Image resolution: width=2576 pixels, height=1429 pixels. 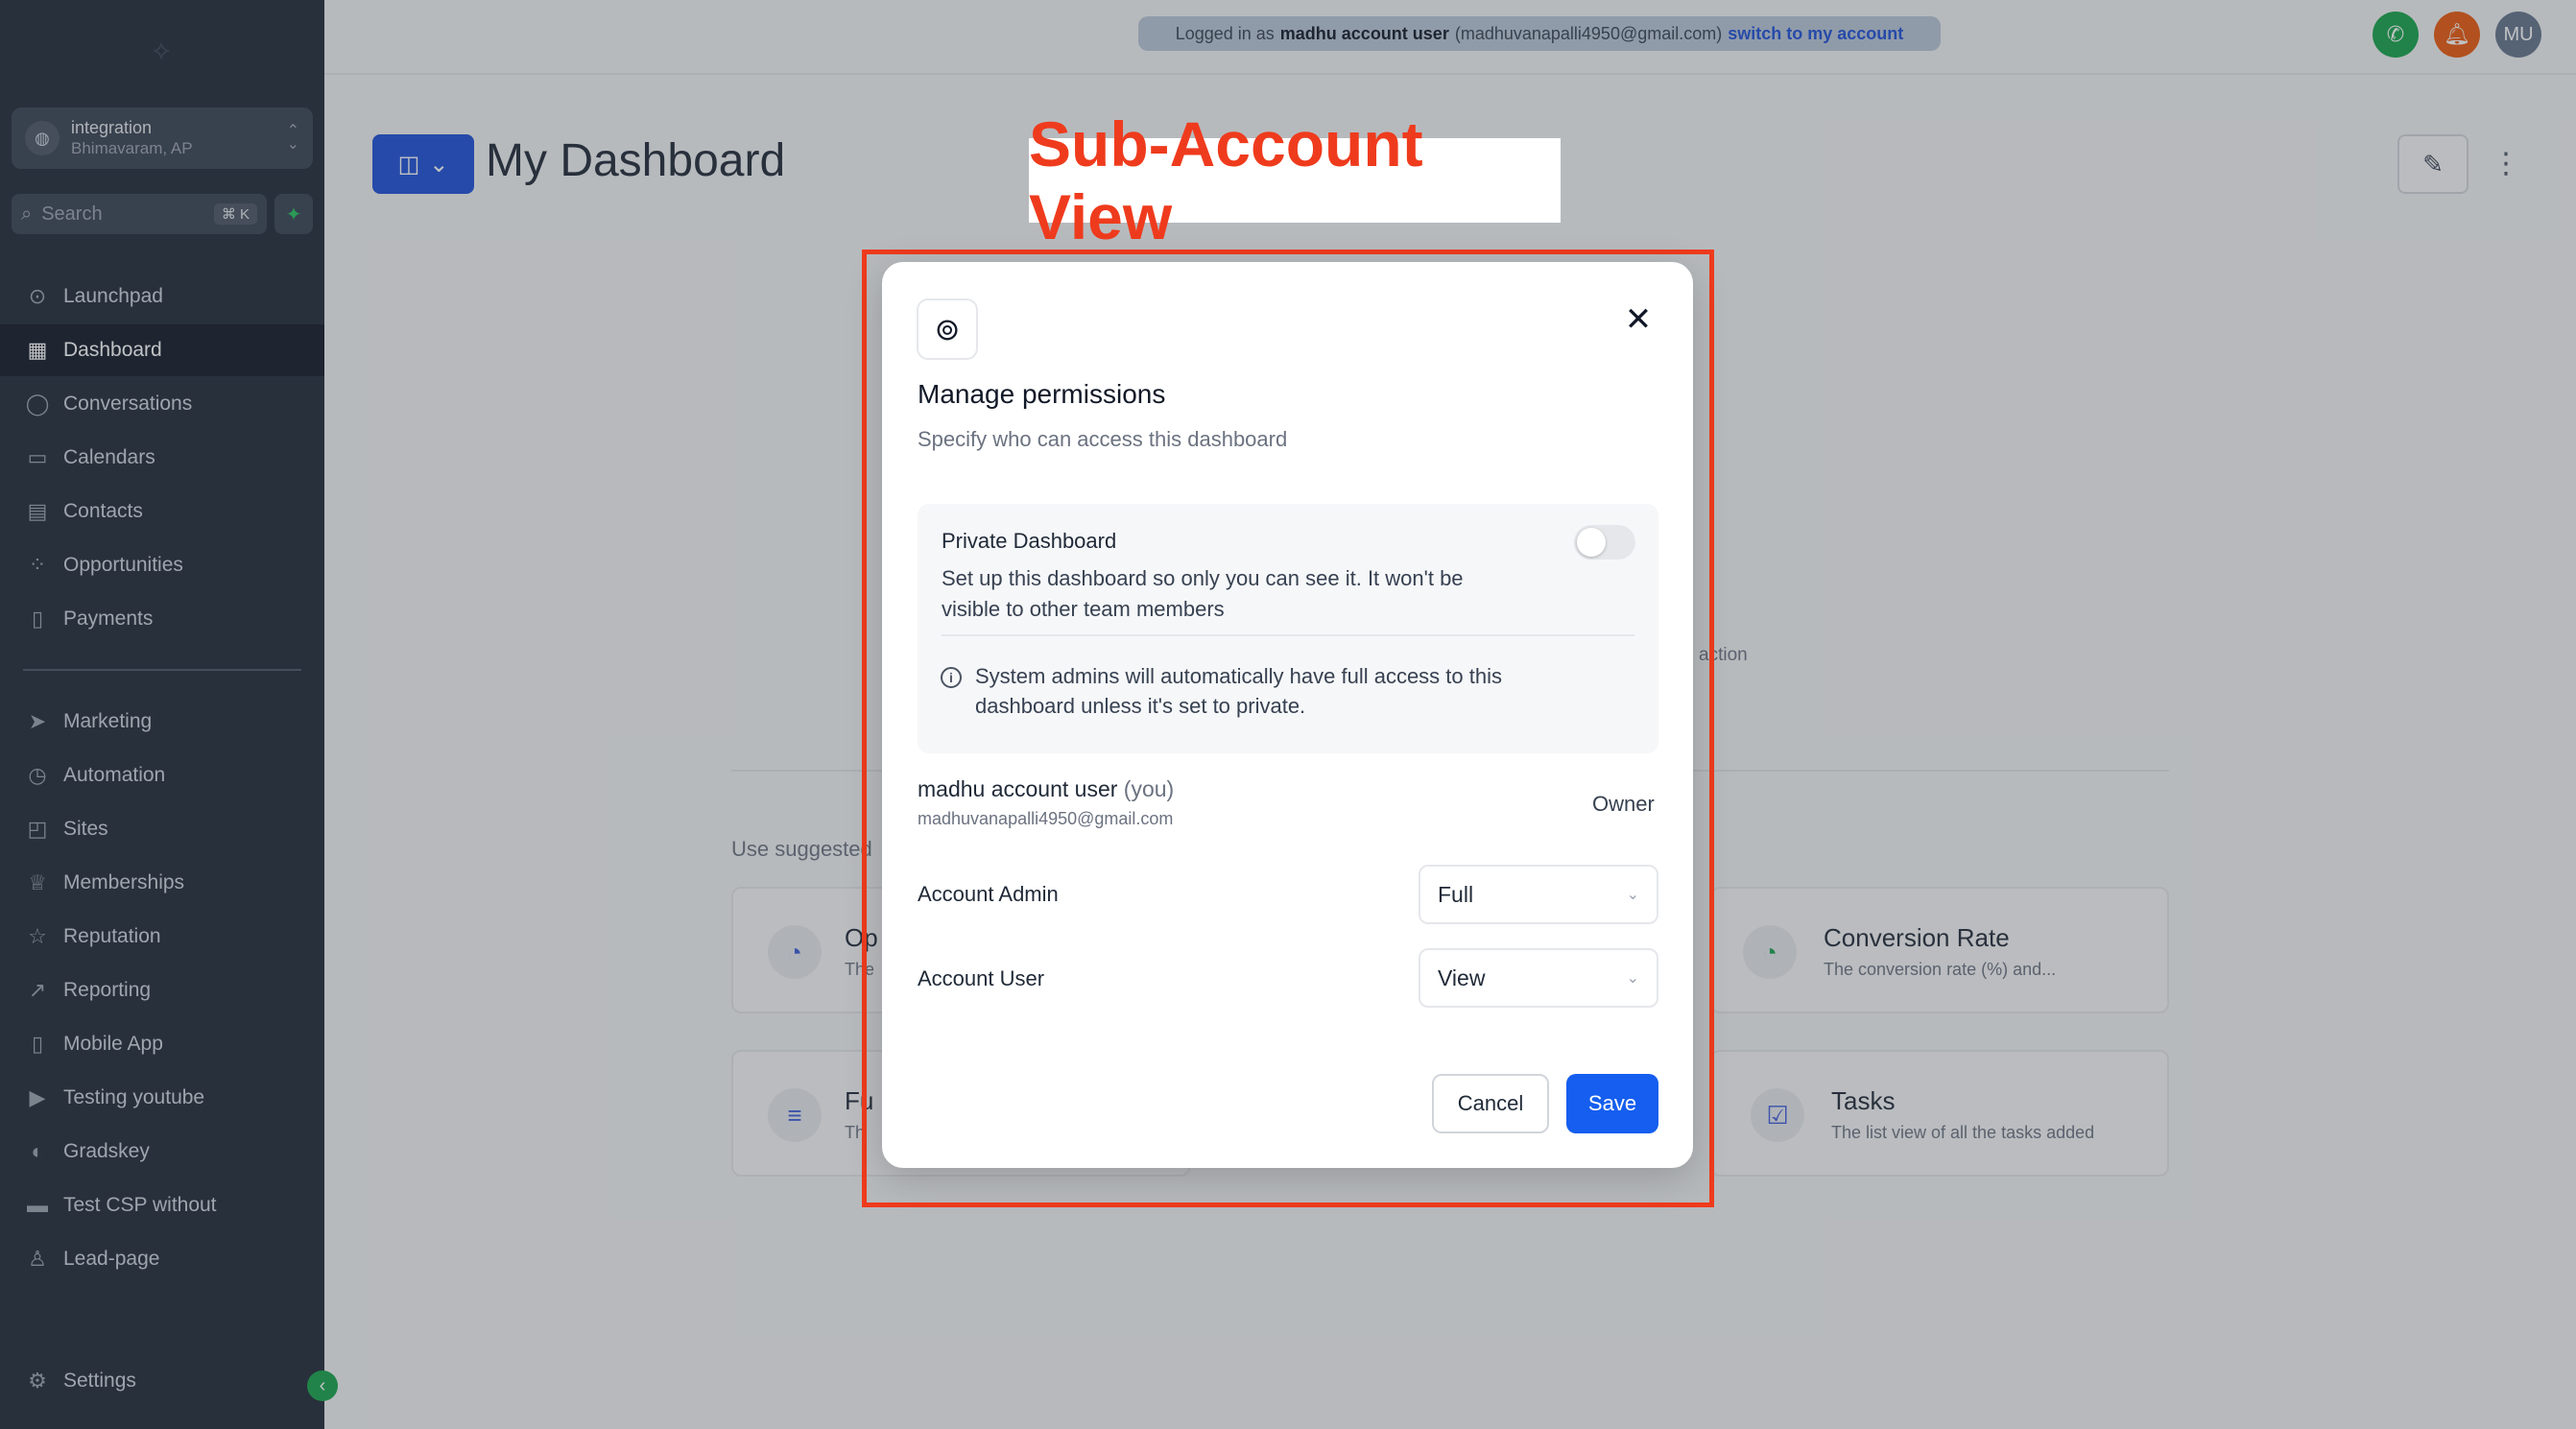 I want to click on account-user-label: Account User, so click(x=981, y=978).